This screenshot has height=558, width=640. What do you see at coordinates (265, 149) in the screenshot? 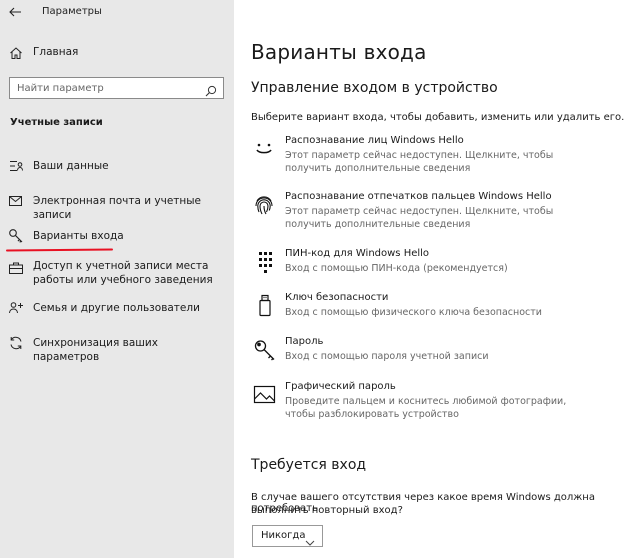
I see `face-icon` at bounding box center [265, 149].